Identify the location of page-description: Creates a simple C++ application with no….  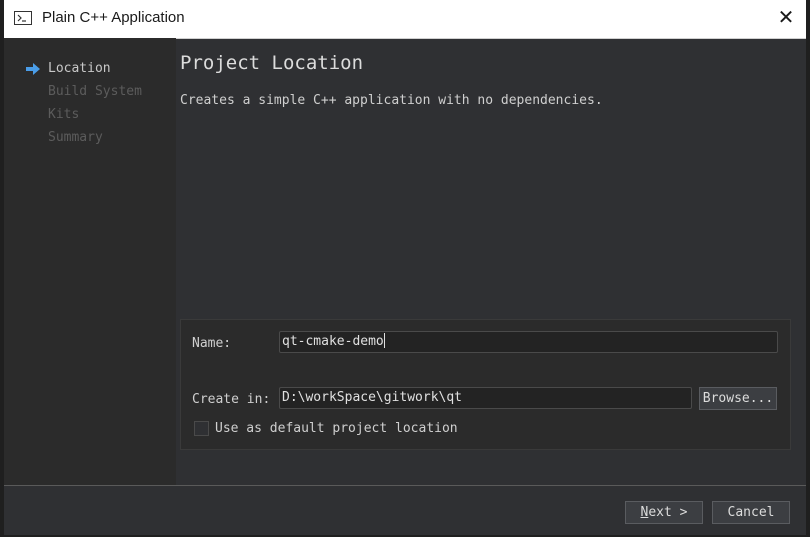
(391, 100).